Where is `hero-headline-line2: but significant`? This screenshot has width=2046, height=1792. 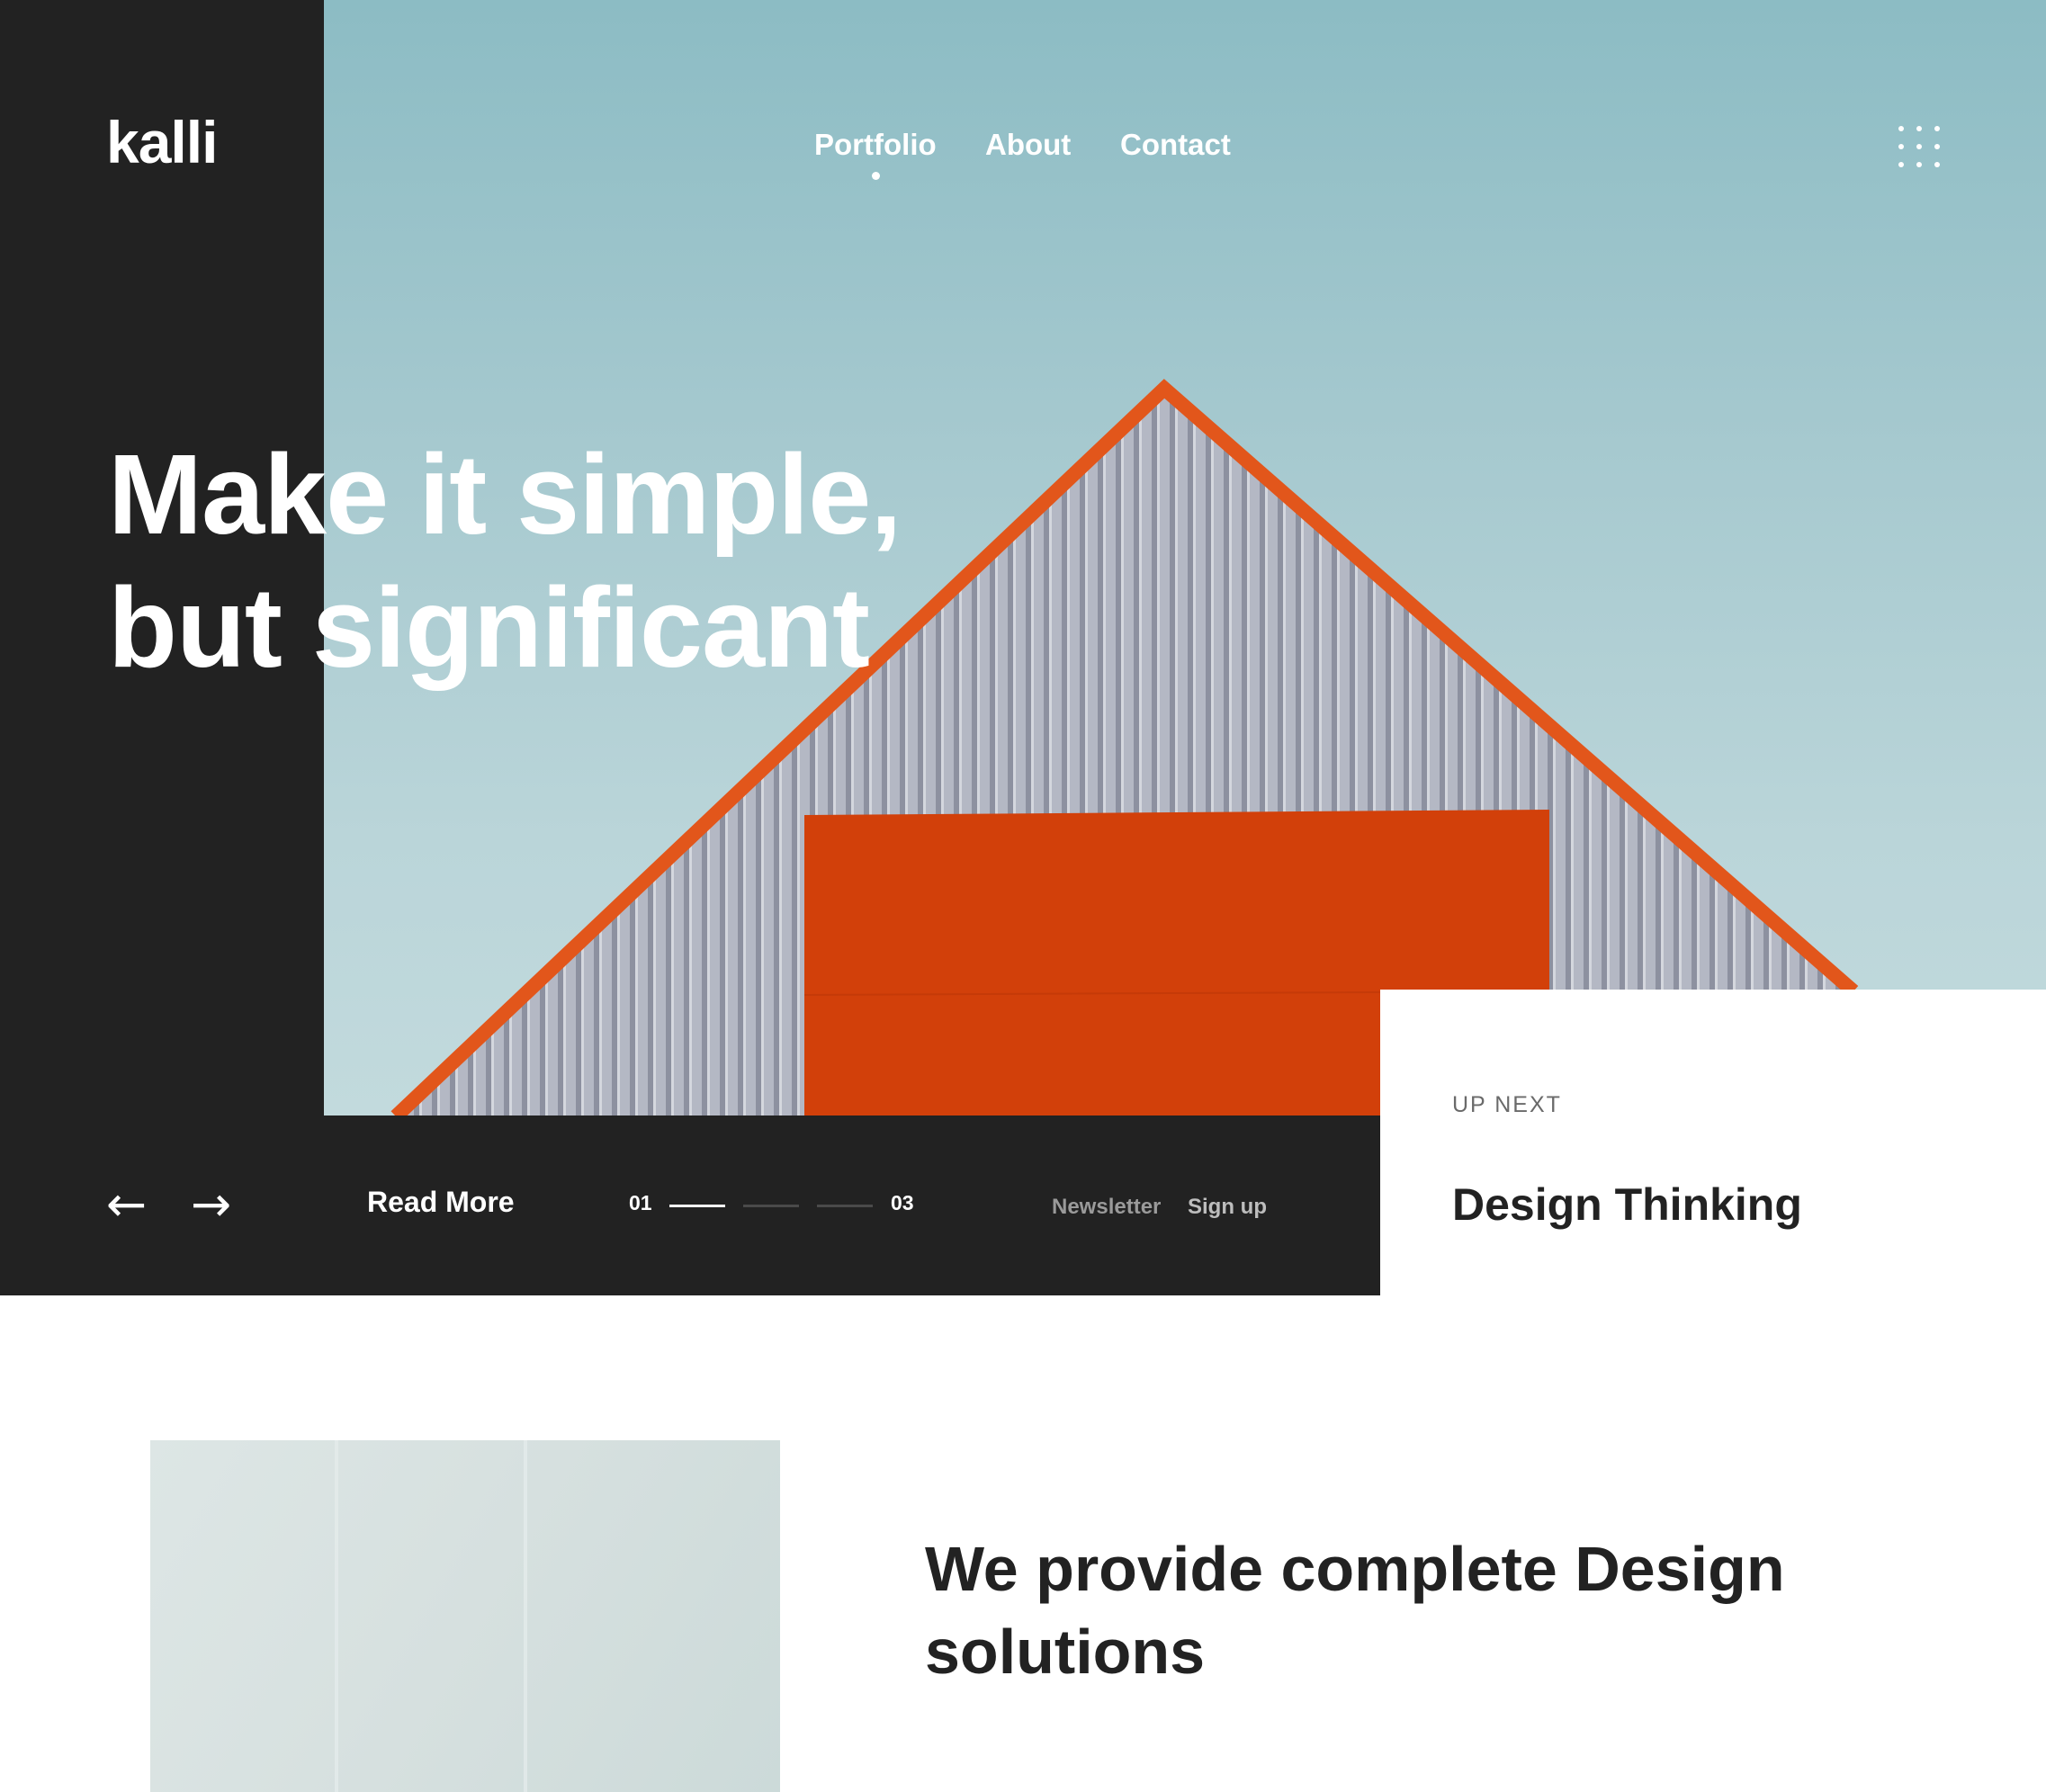 hero-headline-line2: but significant is located at coordinates (489, 627).